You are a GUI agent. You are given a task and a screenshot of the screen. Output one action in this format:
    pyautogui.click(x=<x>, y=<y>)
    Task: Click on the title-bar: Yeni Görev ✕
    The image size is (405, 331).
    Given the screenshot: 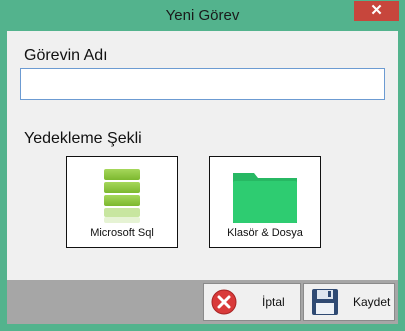 What is the action you would take?
    pyautogui.click(x=202, y=15)
    